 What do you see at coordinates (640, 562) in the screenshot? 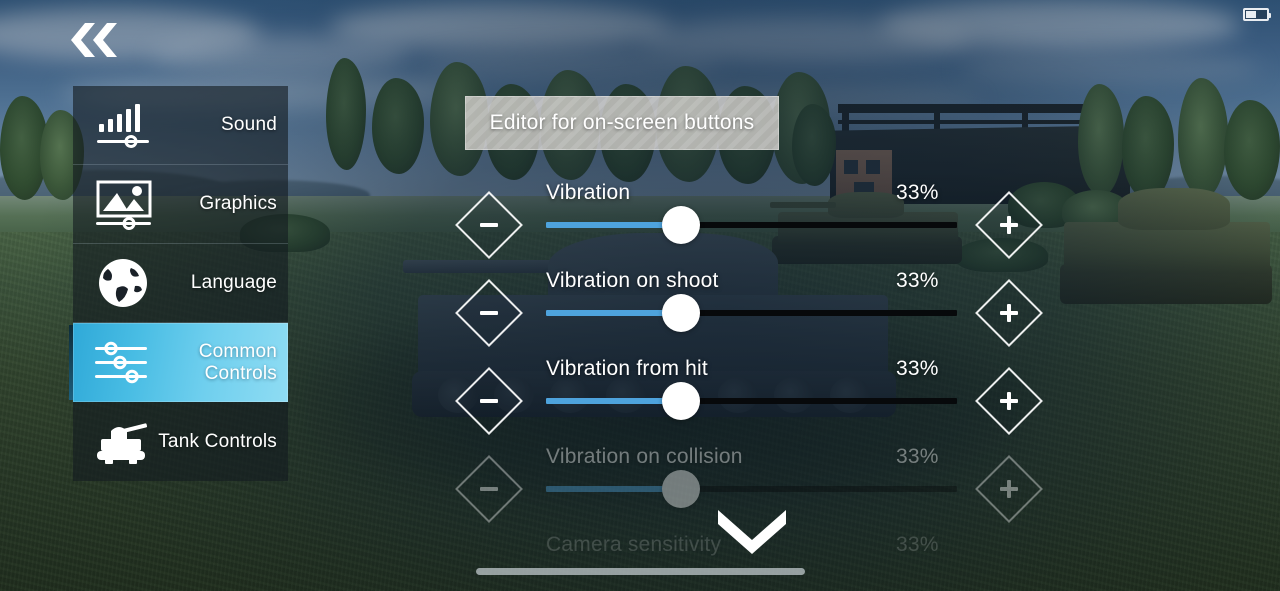
I see `setting-row-camera-sensitivity: Camera sensitivity 33%` at bounding box center [640, 562].